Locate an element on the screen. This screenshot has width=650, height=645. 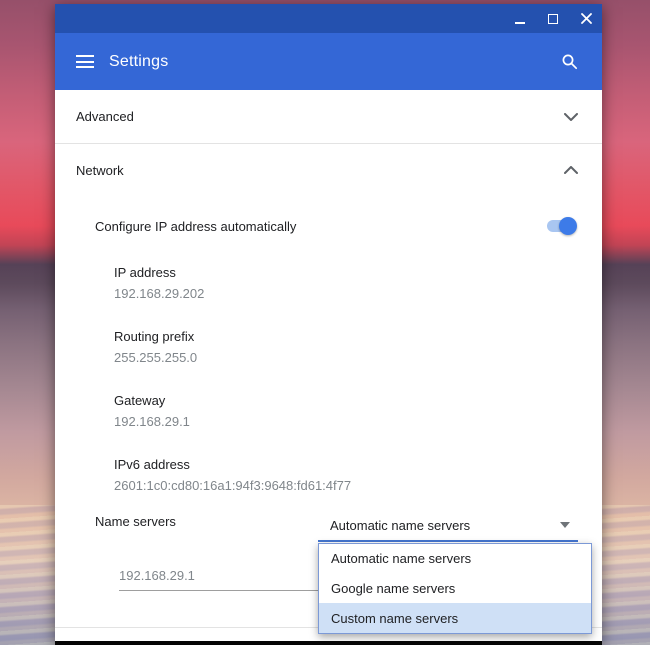
ipv6-address-label: IPv6 address is located at coordinates (152, 464).